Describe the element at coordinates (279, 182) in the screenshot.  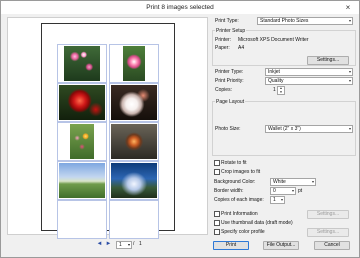
I see `bg-color-value: White` at that location.